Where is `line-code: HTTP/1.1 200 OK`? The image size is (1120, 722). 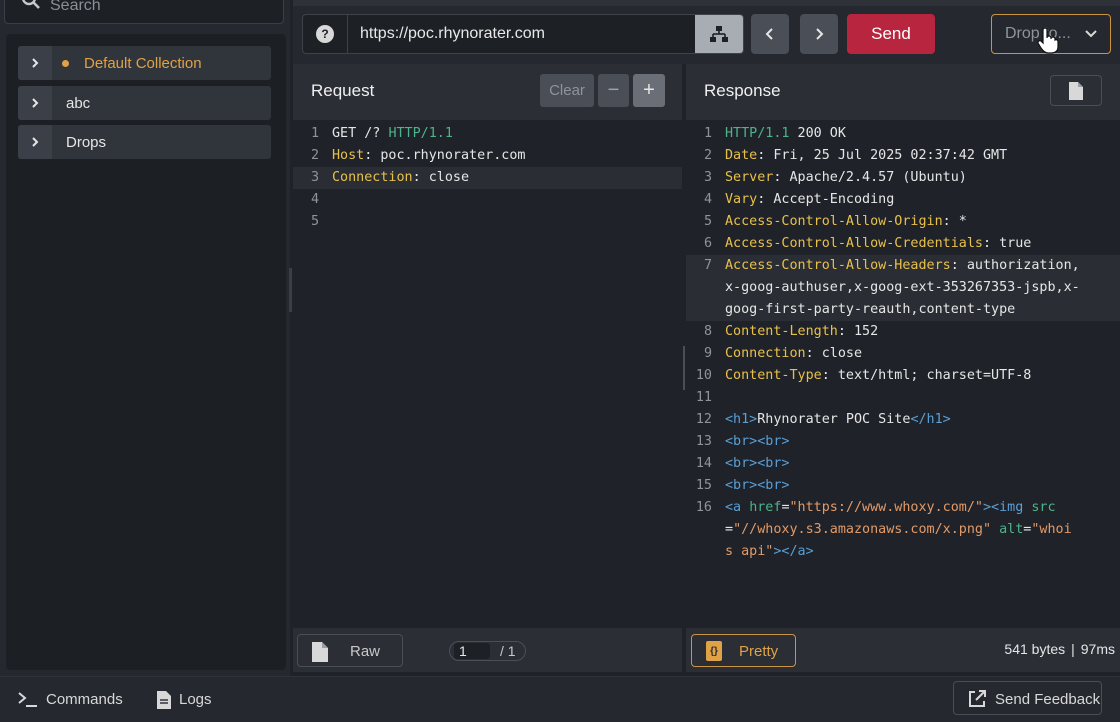 line-code: HTTP/1.1 200 OK is located at coordinates (785, 134).